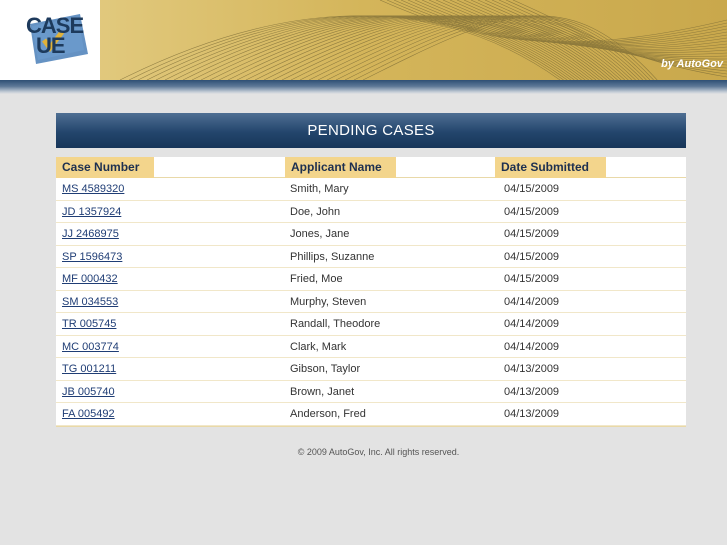 Image resolution: width=727 pixels, height=545 pixels. What do you see at coordinates (90, 302) in the screenshot?
I see `case-number-link: SM 034553` at bounding box center [90, 302].